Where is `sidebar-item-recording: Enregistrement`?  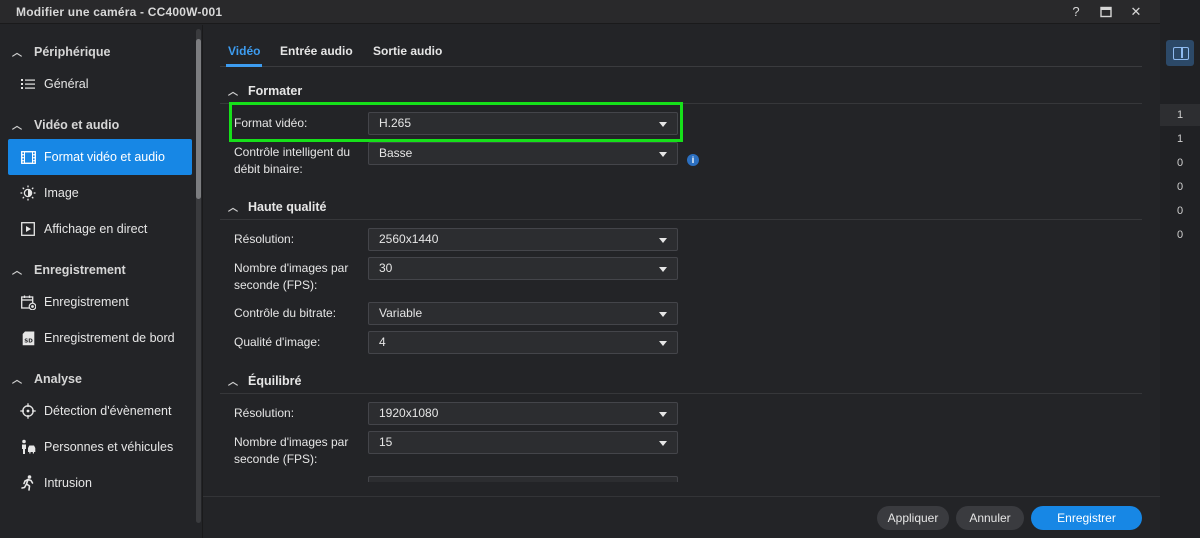 sidebar-item-recording: Enregistrement is located at coordinates (100, 302).